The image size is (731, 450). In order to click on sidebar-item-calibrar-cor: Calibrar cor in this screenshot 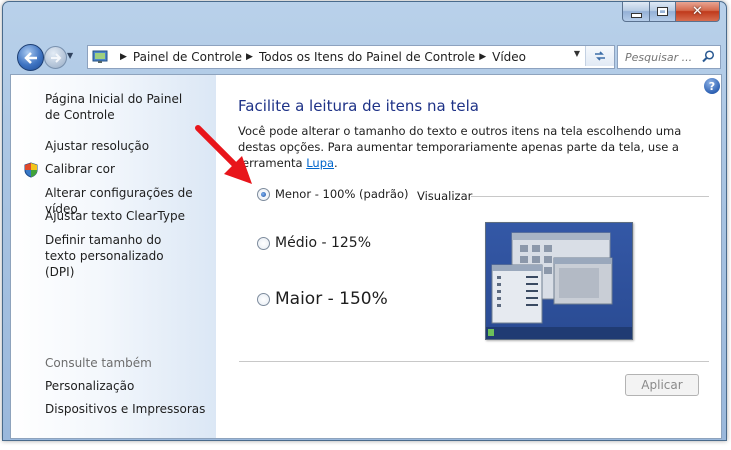, I will do `click(80, 169)`.